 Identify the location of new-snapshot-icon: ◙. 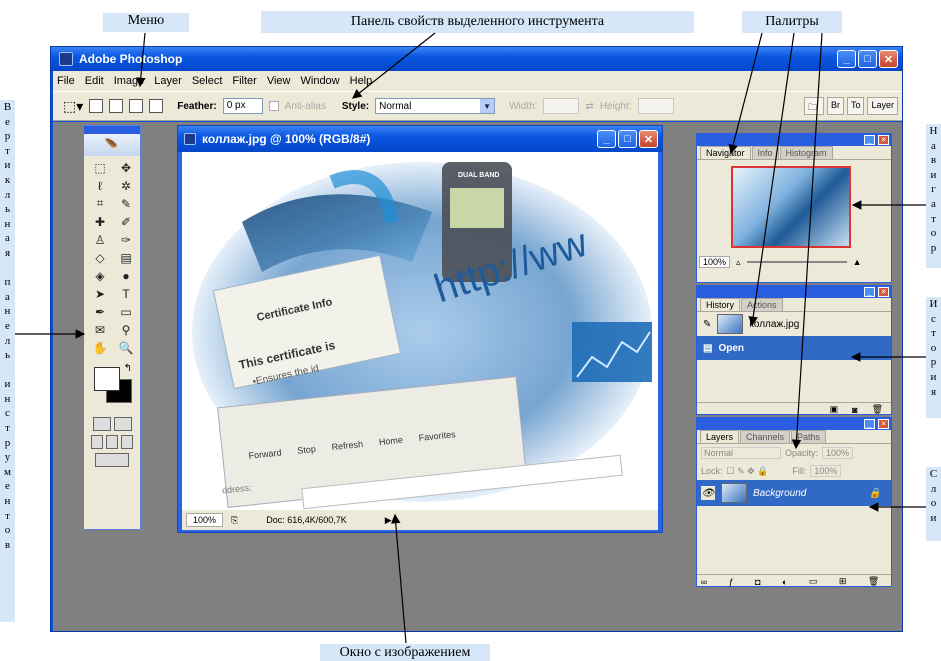
(854, 410).